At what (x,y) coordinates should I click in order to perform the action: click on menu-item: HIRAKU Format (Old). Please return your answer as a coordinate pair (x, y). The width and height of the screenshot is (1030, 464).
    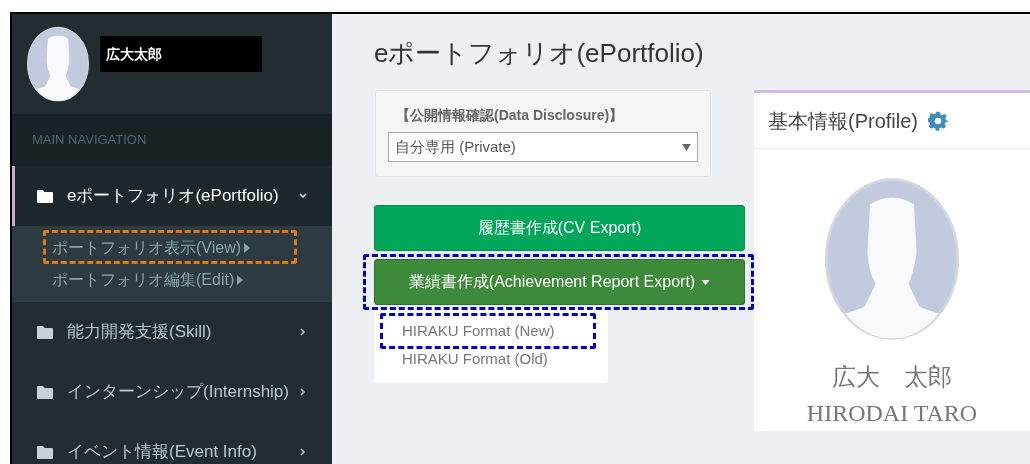
    Looking at the image, I should click on (475, 359).